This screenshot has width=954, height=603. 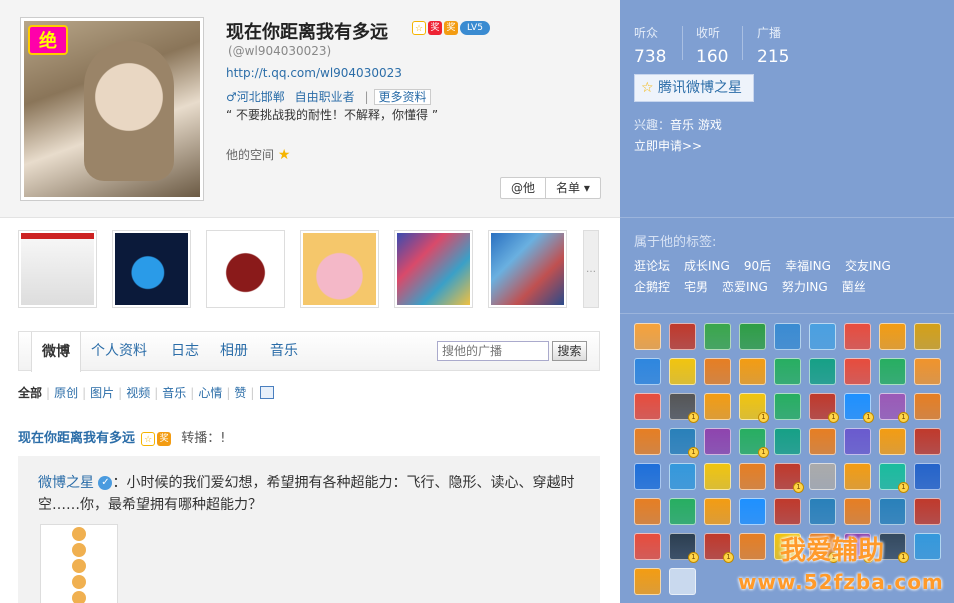 What do you see at coordinates (174, 392) in the screenshot?
I see `filter-music: 音乐` at bounding box center [174, 392].